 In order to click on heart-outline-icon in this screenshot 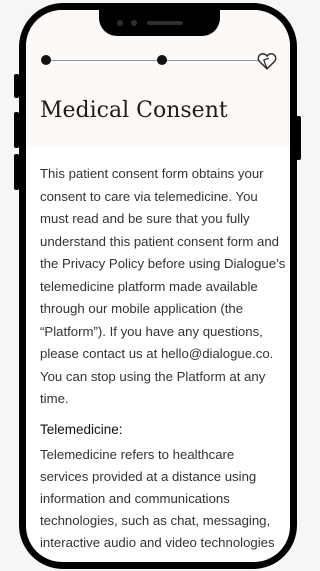, I will do `click(267, 61)`.